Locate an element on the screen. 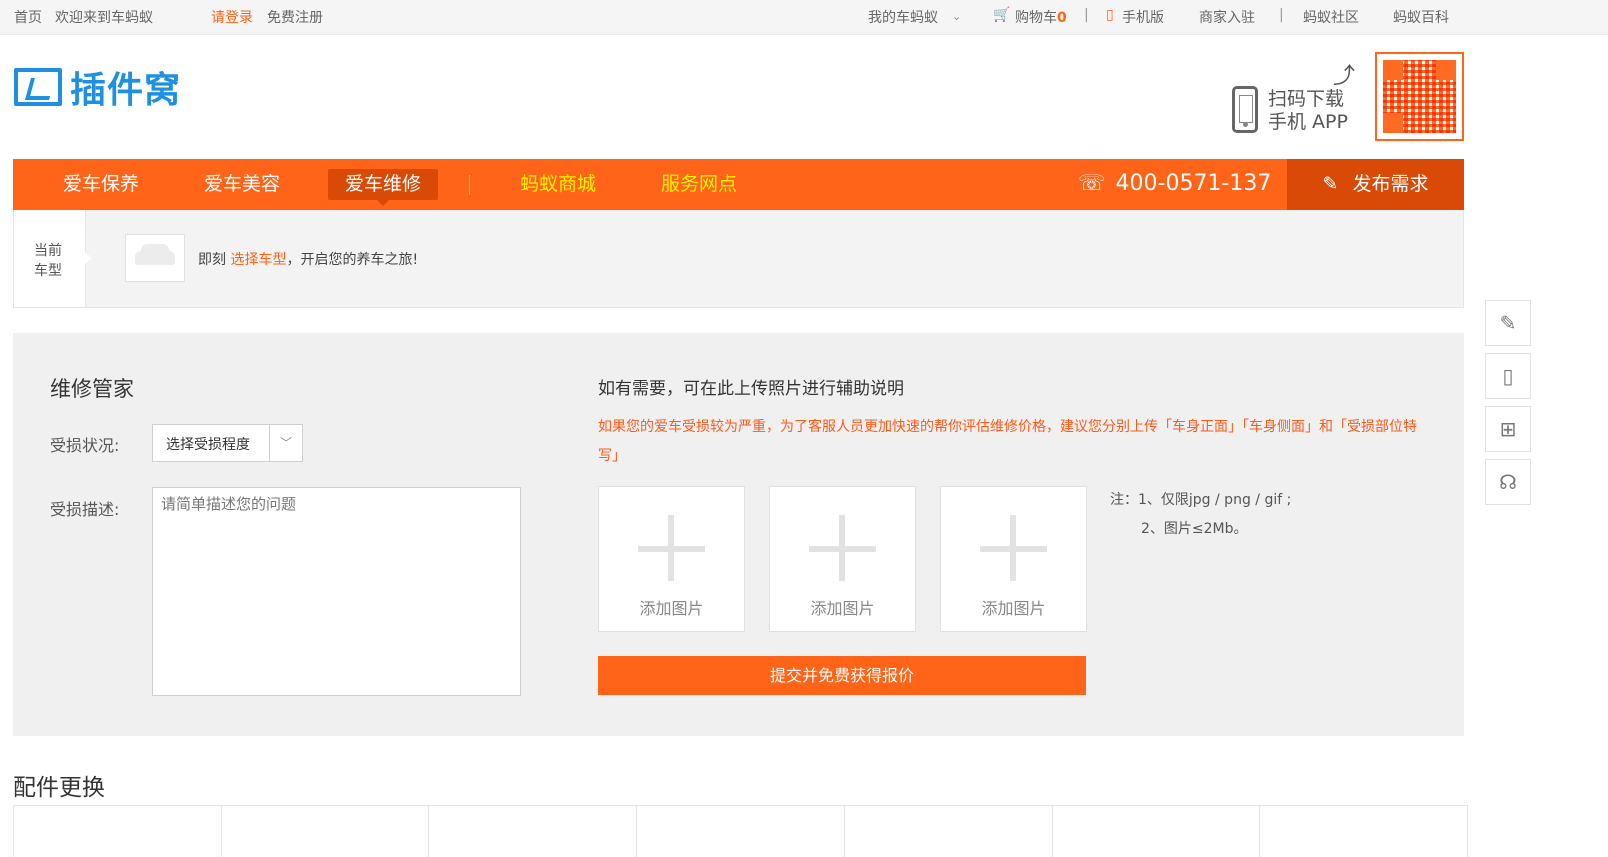 The image size is (1608, 857). current-car-bar: 当前 车型 即刻 选择车型，开启您的养车之旅! is located at coordinates (738, 259).